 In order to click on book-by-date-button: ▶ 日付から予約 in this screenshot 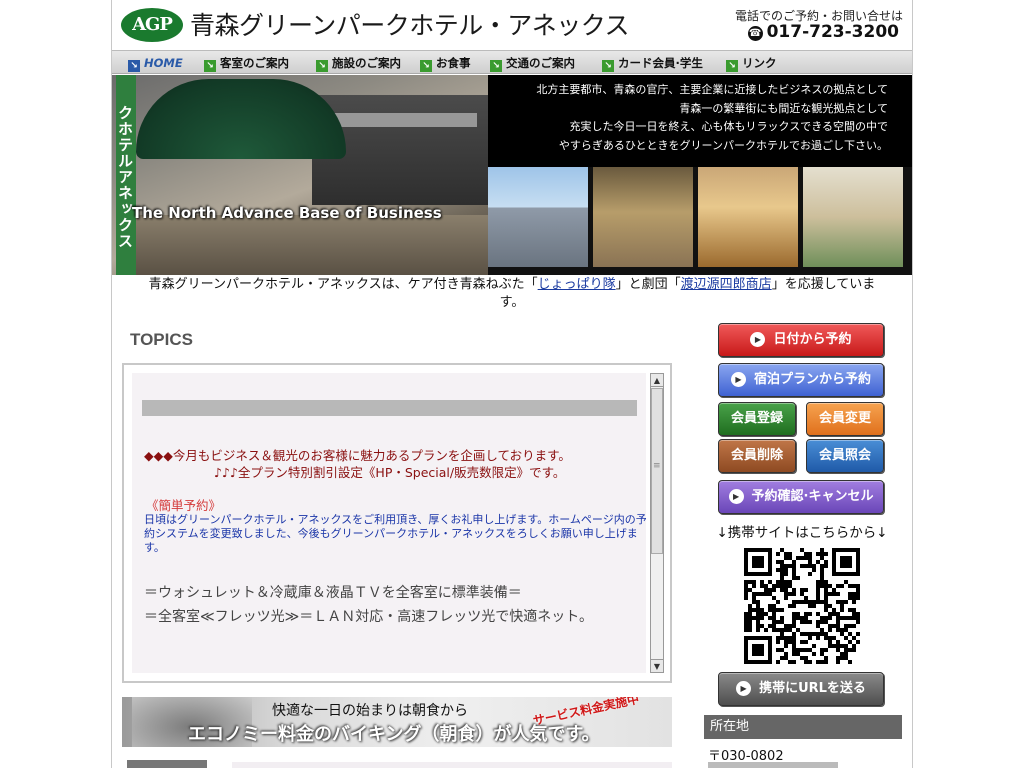, I will do `click(801, 340)`.